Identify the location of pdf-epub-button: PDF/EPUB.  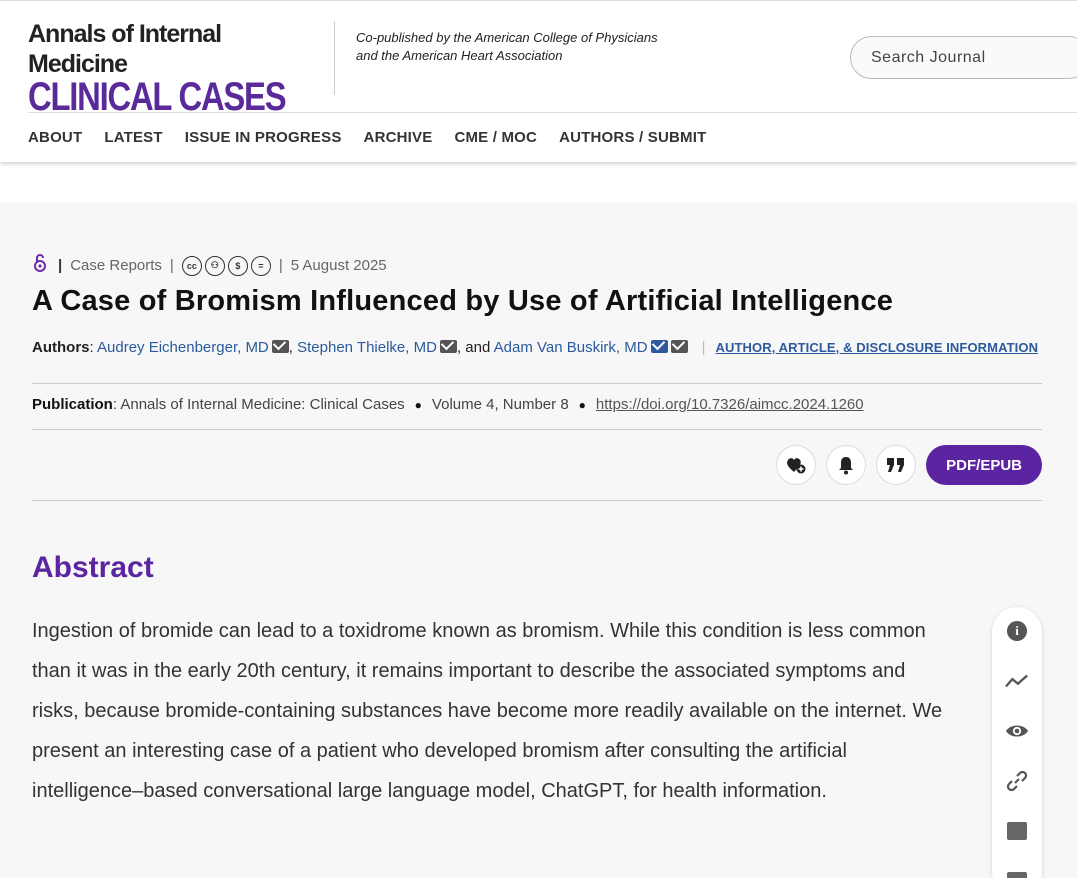
(984, 465).